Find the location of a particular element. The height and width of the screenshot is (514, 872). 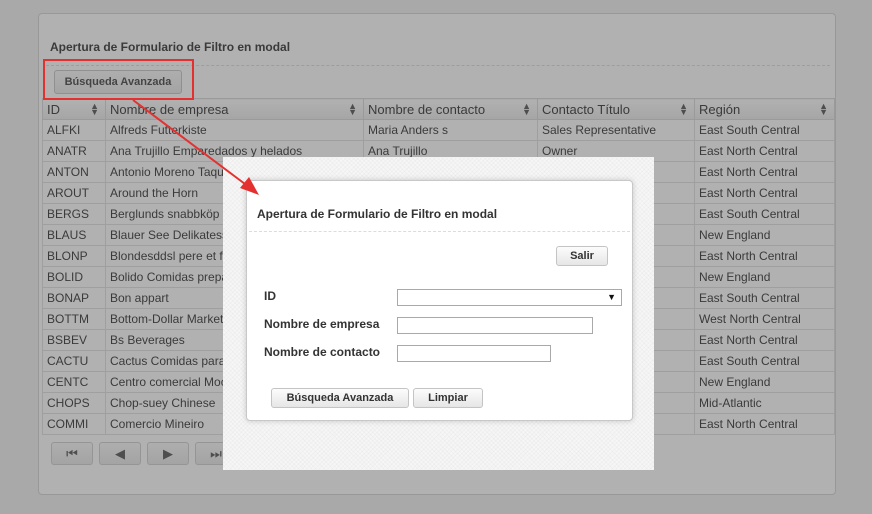

dropdown-arrow-icon: ▼ is located at coordinates (611, 297).